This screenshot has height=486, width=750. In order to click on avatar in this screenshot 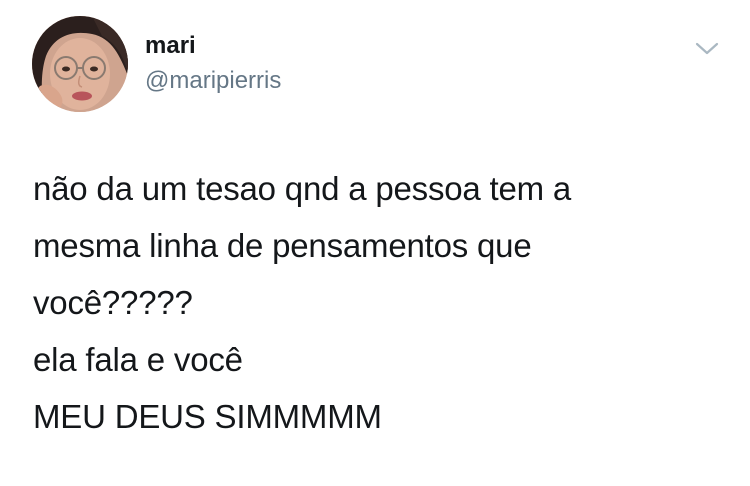, I will do `click(80, 64)`.